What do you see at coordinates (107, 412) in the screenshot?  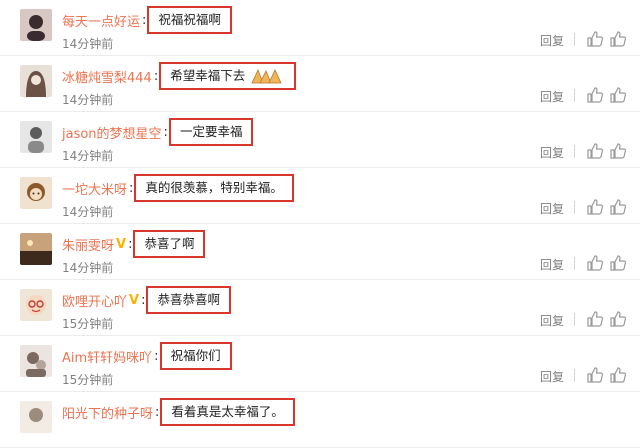 I see `username-link: 阳光下的种子呀` at bounding box center [107, 412].